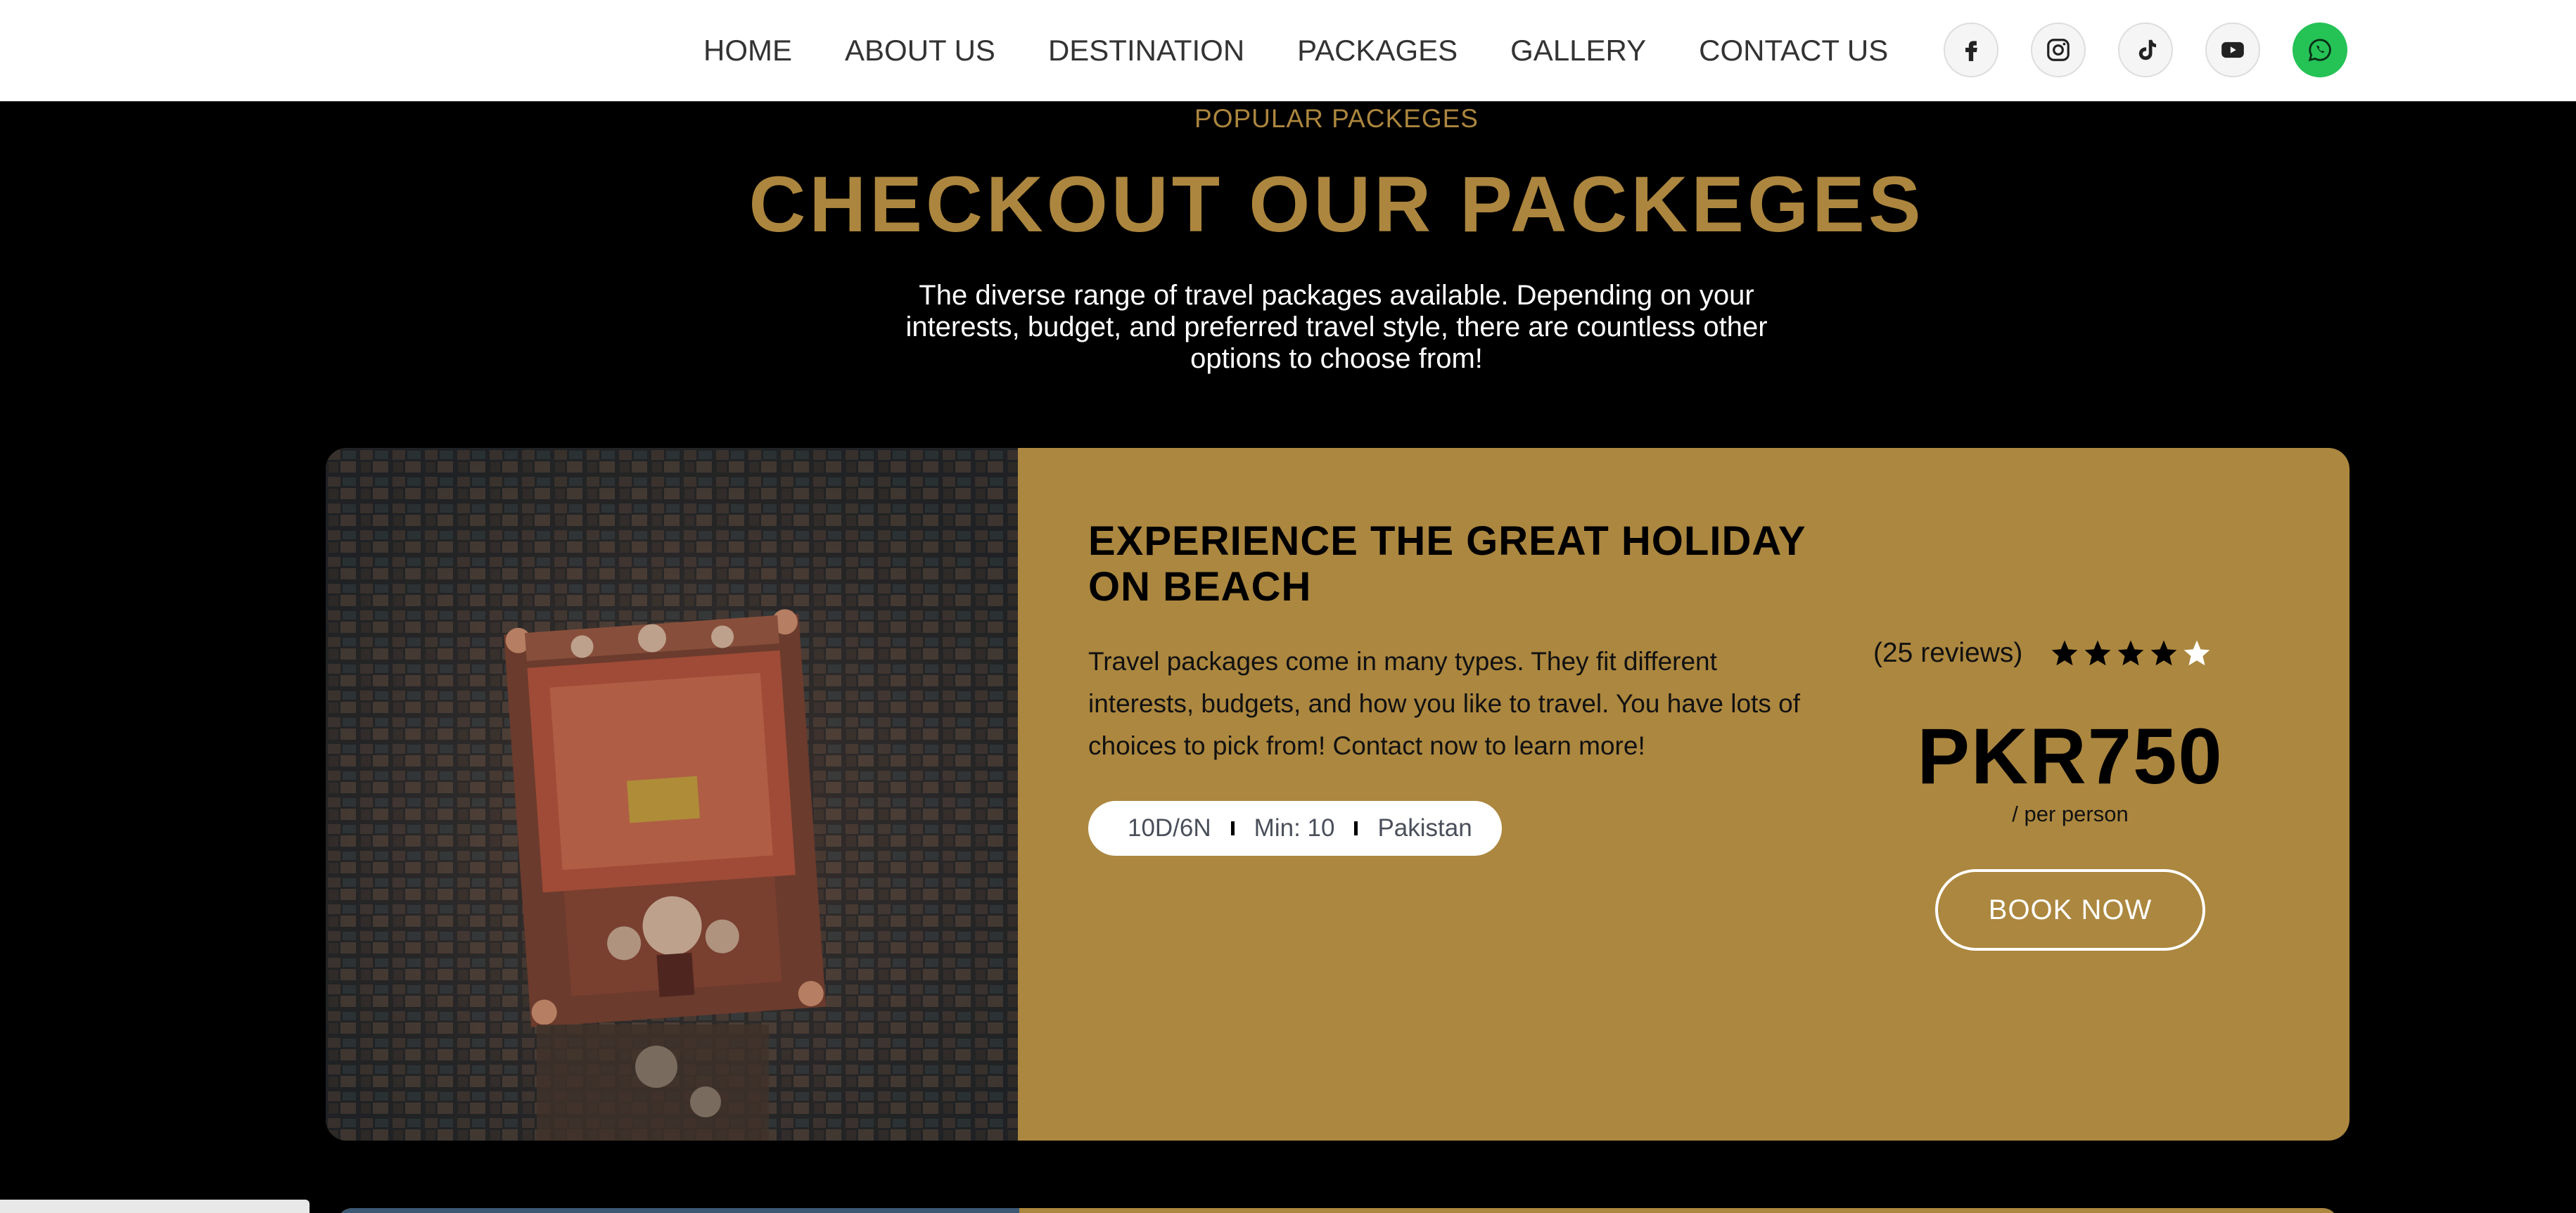 The image size is (2576, 1213). What do you see at coordinates (1336, 204) in the screenshot?
I see `section-headline: CHECKOUT OUR PACKEGES` at bounding box center [1336, 204].